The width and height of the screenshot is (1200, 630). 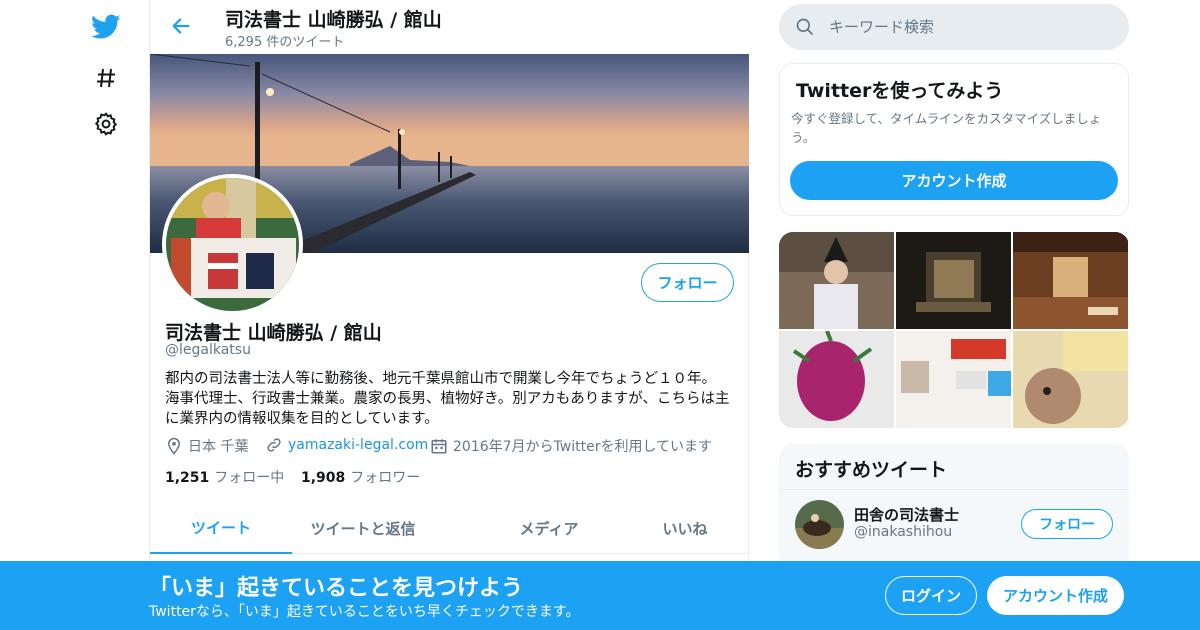 I want to click on recommended-title: おすすめツイート, so click(x=871, y=470).